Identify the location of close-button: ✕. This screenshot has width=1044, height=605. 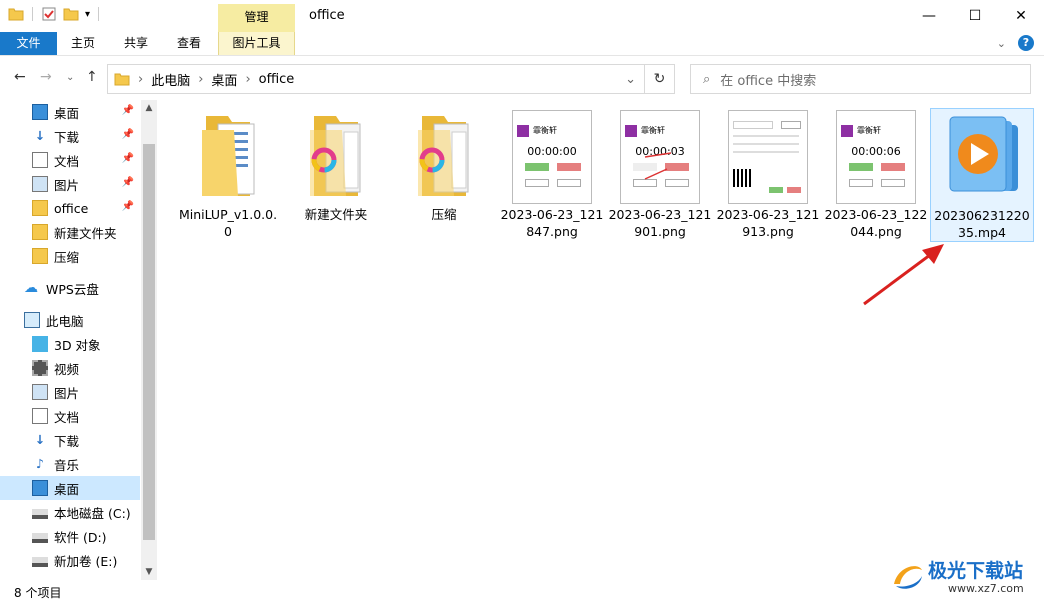
(1021, 16).